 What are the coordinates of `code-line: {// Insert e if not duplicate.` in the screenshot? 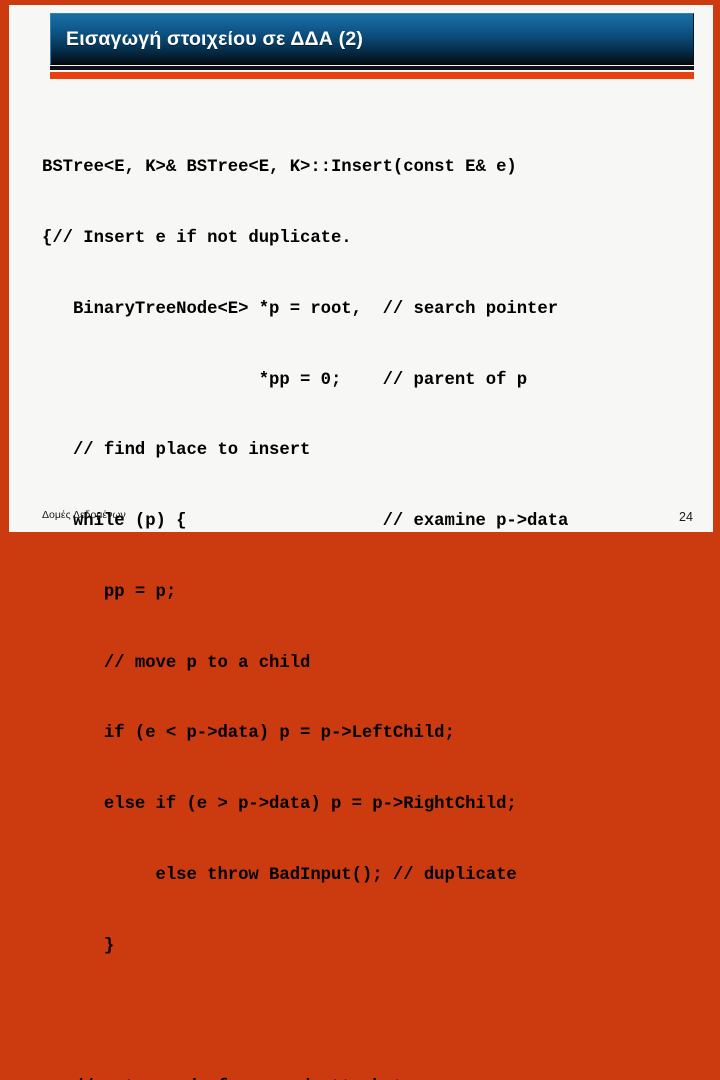 It's located at (197, 238).